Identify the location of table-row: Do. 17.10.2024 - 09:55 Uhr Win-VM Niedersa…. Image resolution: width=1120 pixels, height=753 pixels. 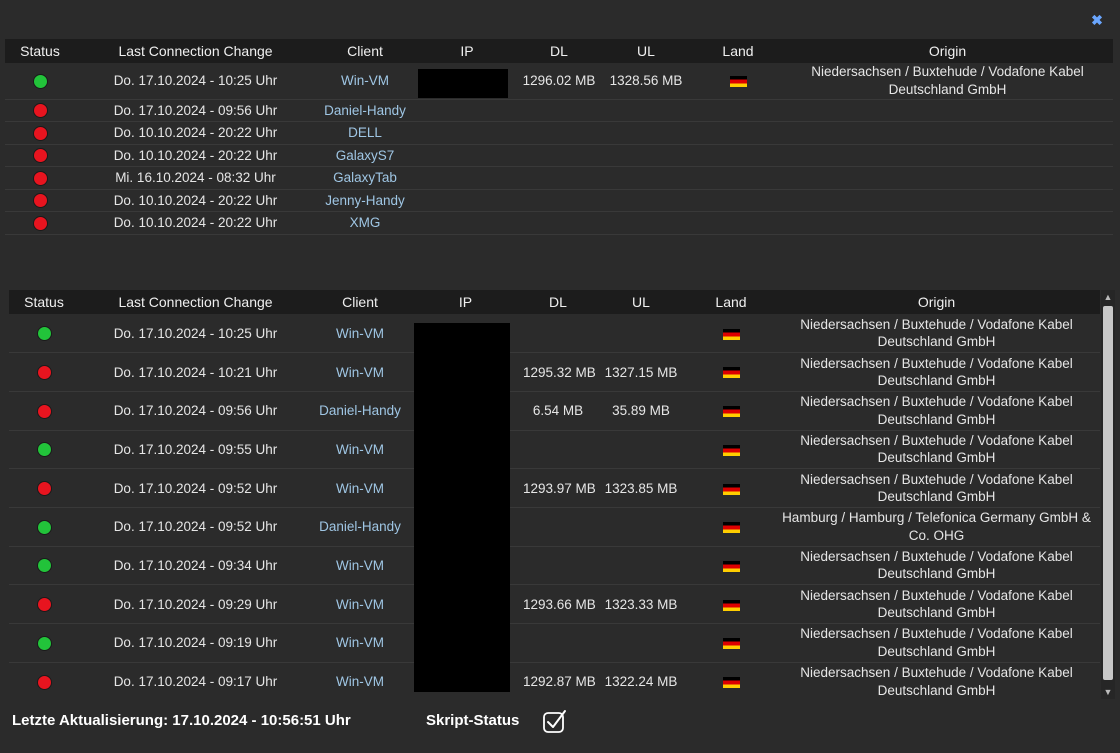
(554, 450).